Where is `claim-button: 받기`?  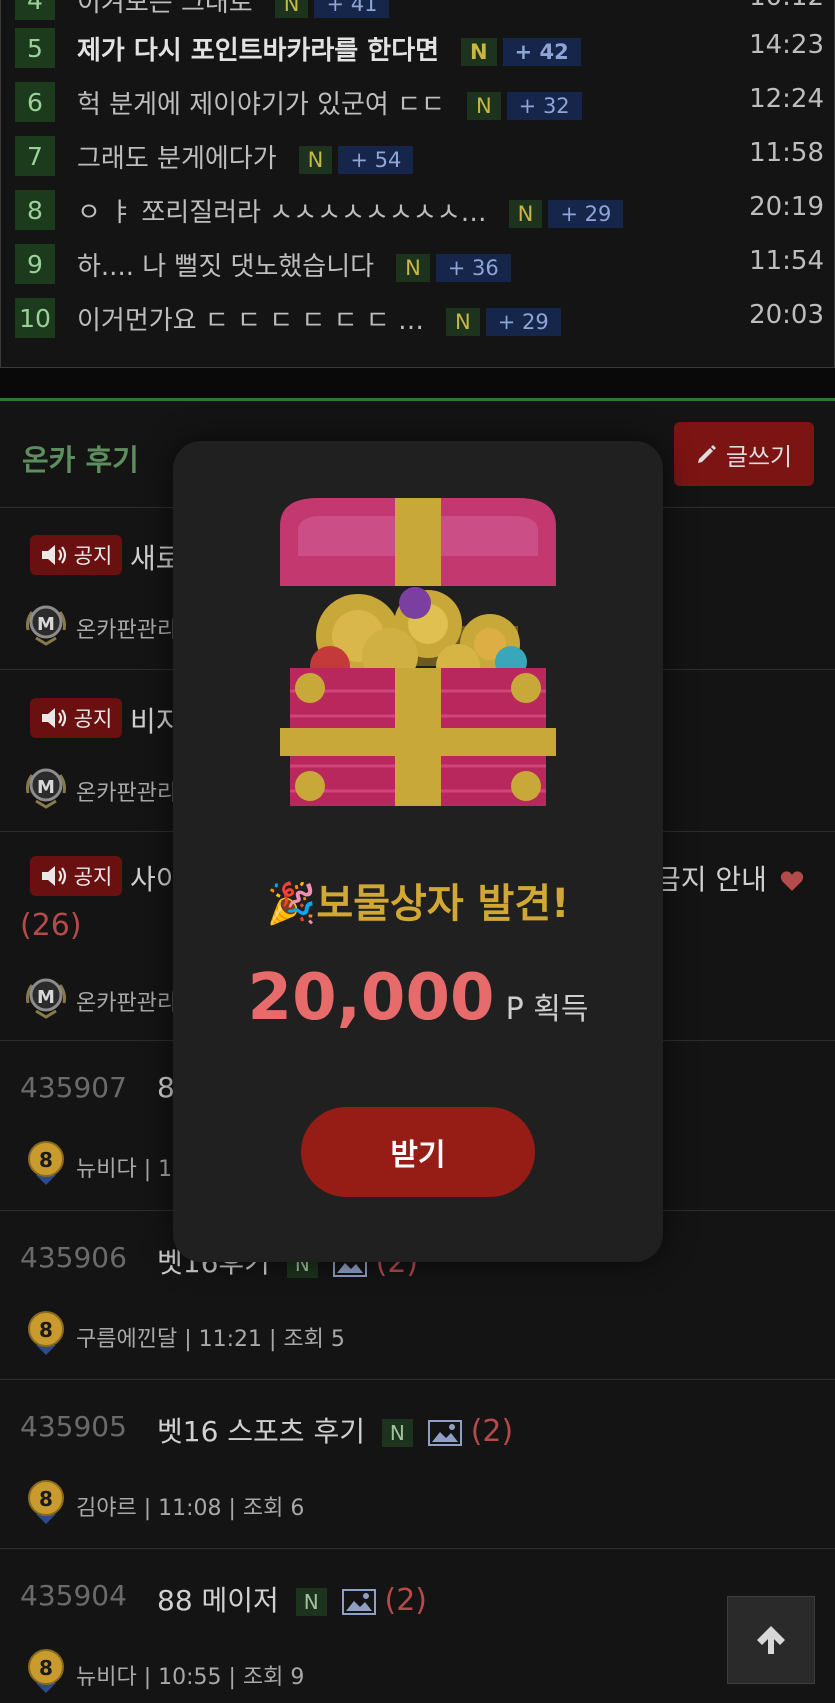 claim-button: 받기 is located at coordinates (418, 1152).